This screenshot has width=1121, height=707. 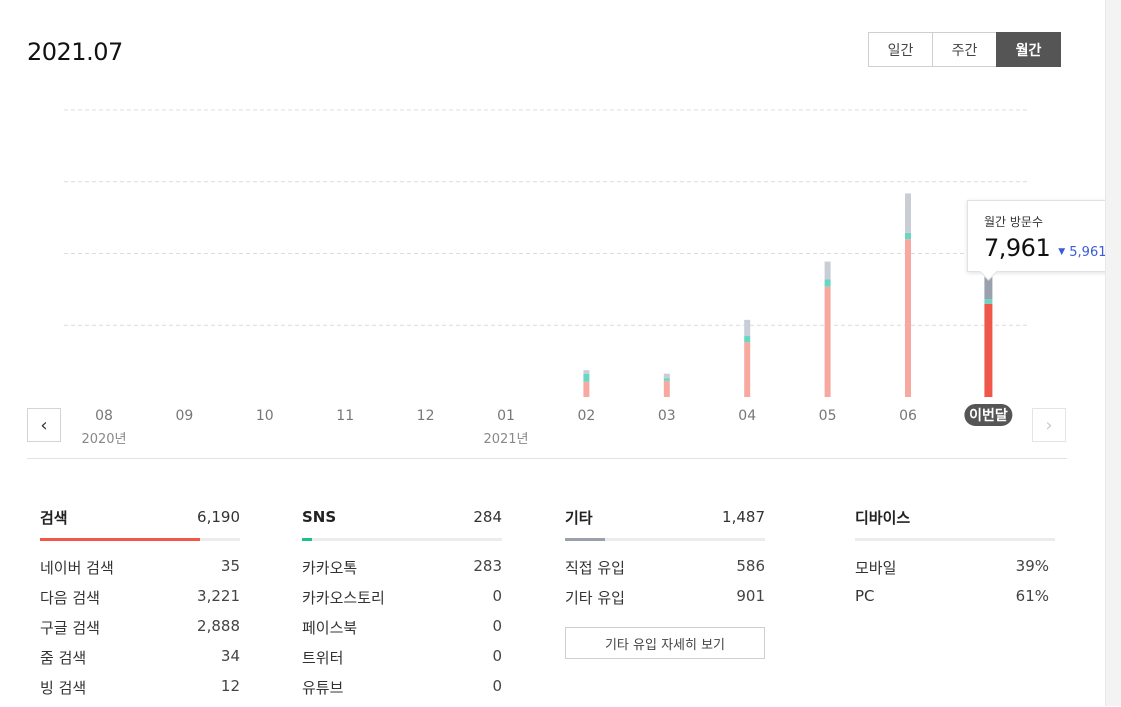 I want to click on chevron-right-icon: ›, so click(x=1049, y=425).